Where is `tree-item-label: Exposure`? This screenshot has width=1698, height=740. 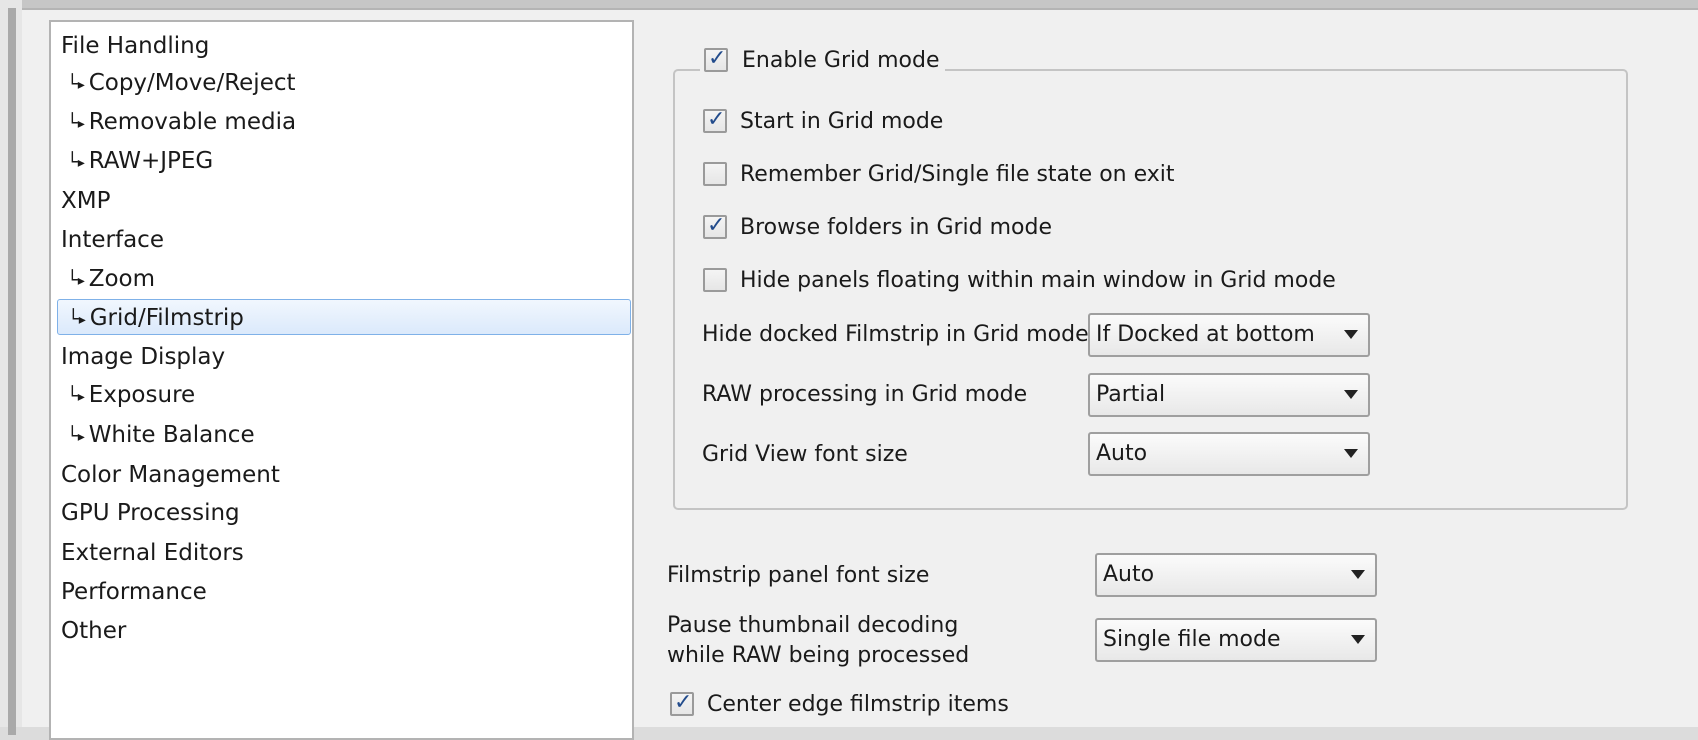
tree-item-label: Exposure is located at coordinates (142, 395).